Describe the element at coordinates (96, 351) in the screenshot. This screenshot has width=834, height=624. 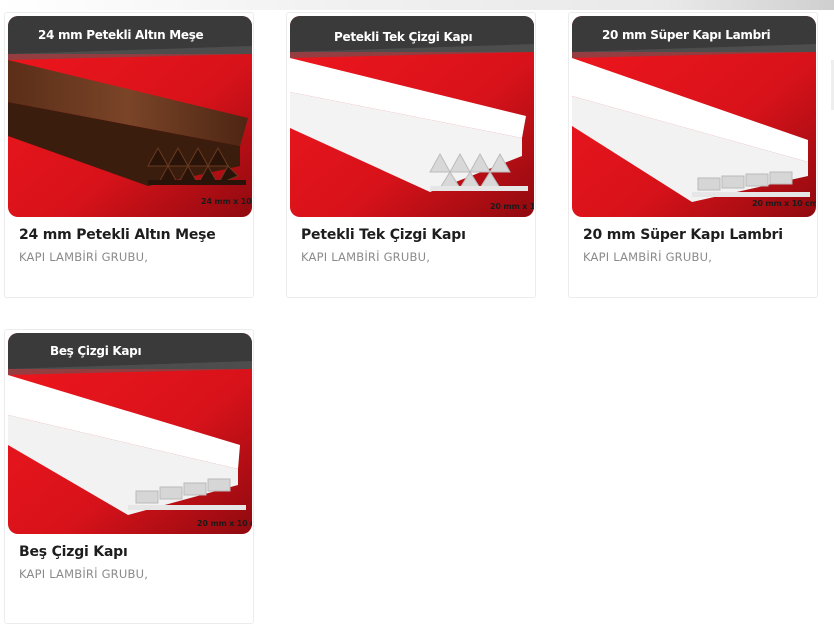
I see `image-title: Beş Çizgi Kapı` at that location.